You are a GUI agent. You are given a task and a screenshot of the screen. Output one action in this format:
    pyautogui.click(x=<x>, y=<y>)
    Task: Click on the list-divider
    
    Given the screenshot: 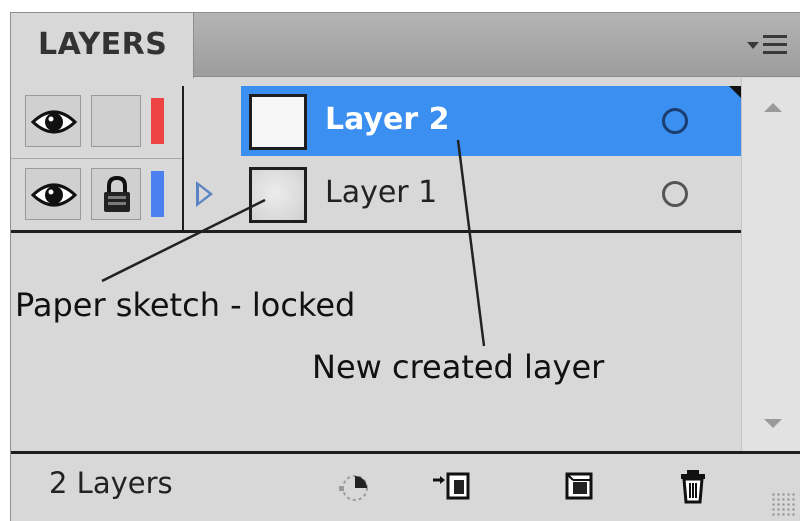 What is the action you would take?
    pyautogui.click(x=376, y=231)
    